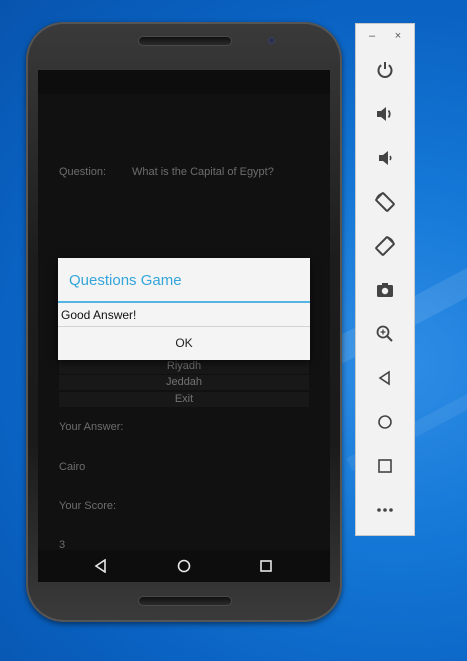 The height and width of the screenshot is (661, 467). What do you see at coordinates (385, 114) in the screenshot?
I see `volume-up-icon` at bounding box center [385, 114].